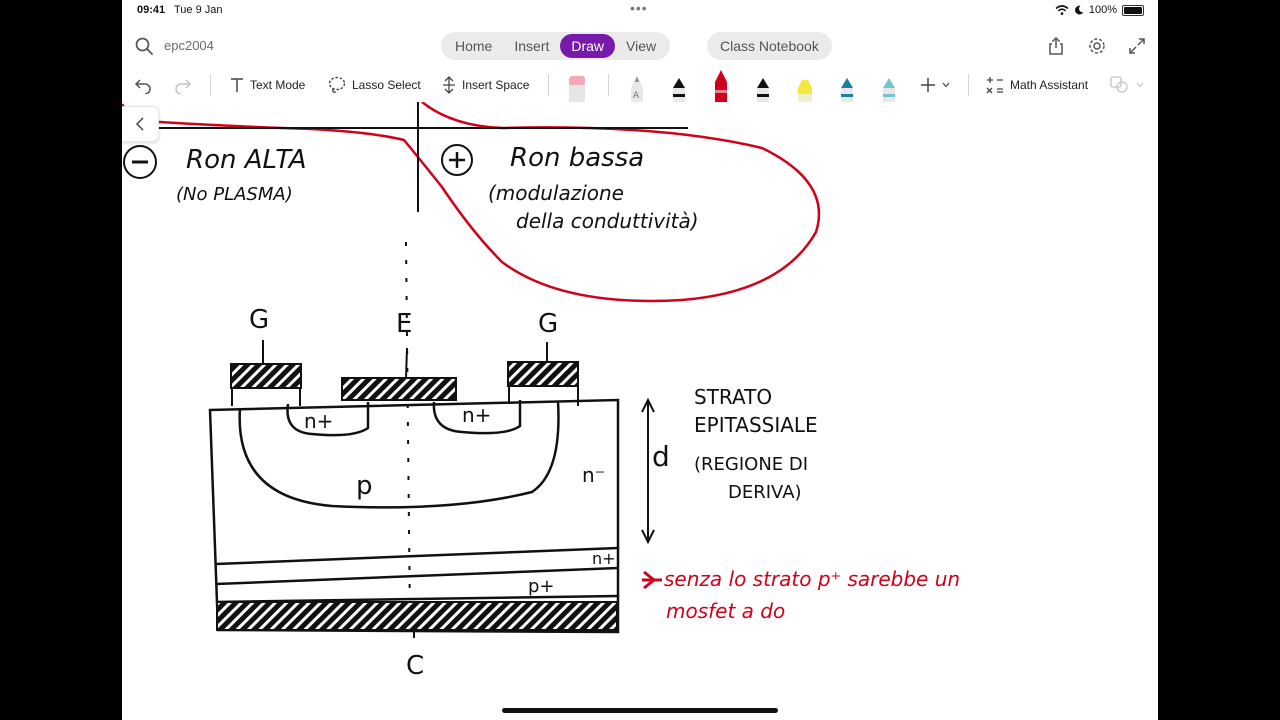 This screenshot has height=720, width=1280. What do you see at coordinates (364, 486) in the screenshot?
I see `p-region-label: p` at bounding box center [364, 486].